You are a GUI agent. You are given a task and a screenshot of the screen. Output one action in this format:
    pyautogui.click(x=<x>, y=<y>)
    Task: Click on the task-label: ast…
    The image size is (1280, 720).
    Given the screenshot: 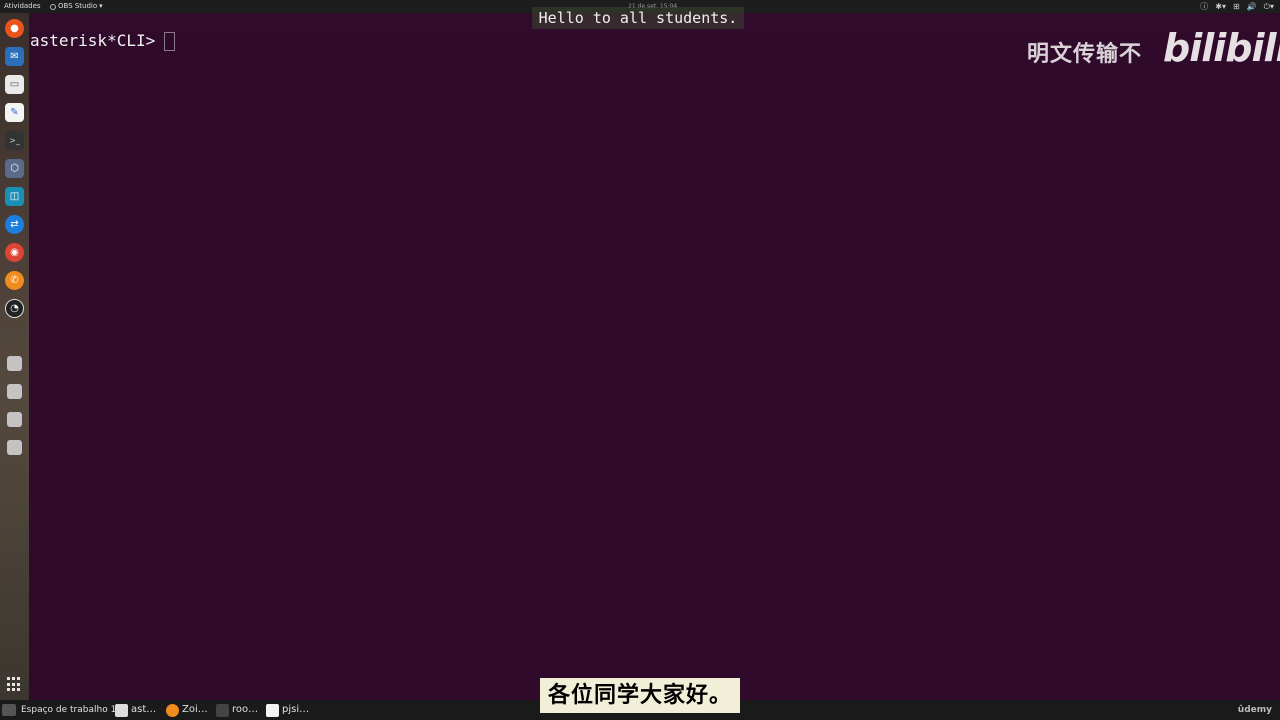 What is the action you would take?
    pyautogui.click(x=144, y=709)
    